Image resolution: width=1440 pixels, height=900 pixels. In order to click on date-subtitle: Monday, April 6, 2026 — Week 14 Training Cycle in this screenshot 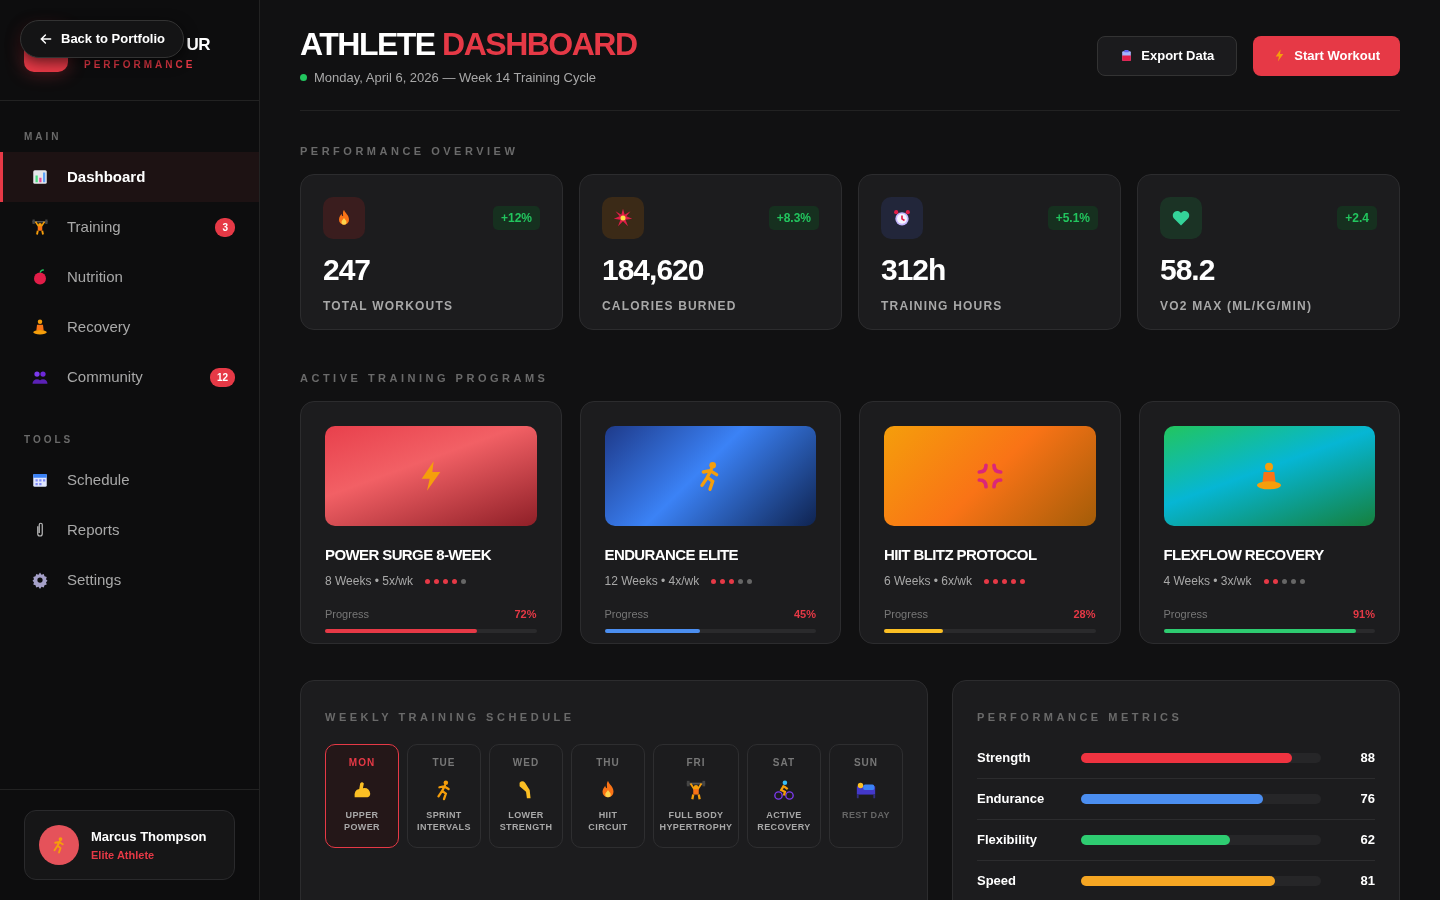, I will do `click(455, 78)`.